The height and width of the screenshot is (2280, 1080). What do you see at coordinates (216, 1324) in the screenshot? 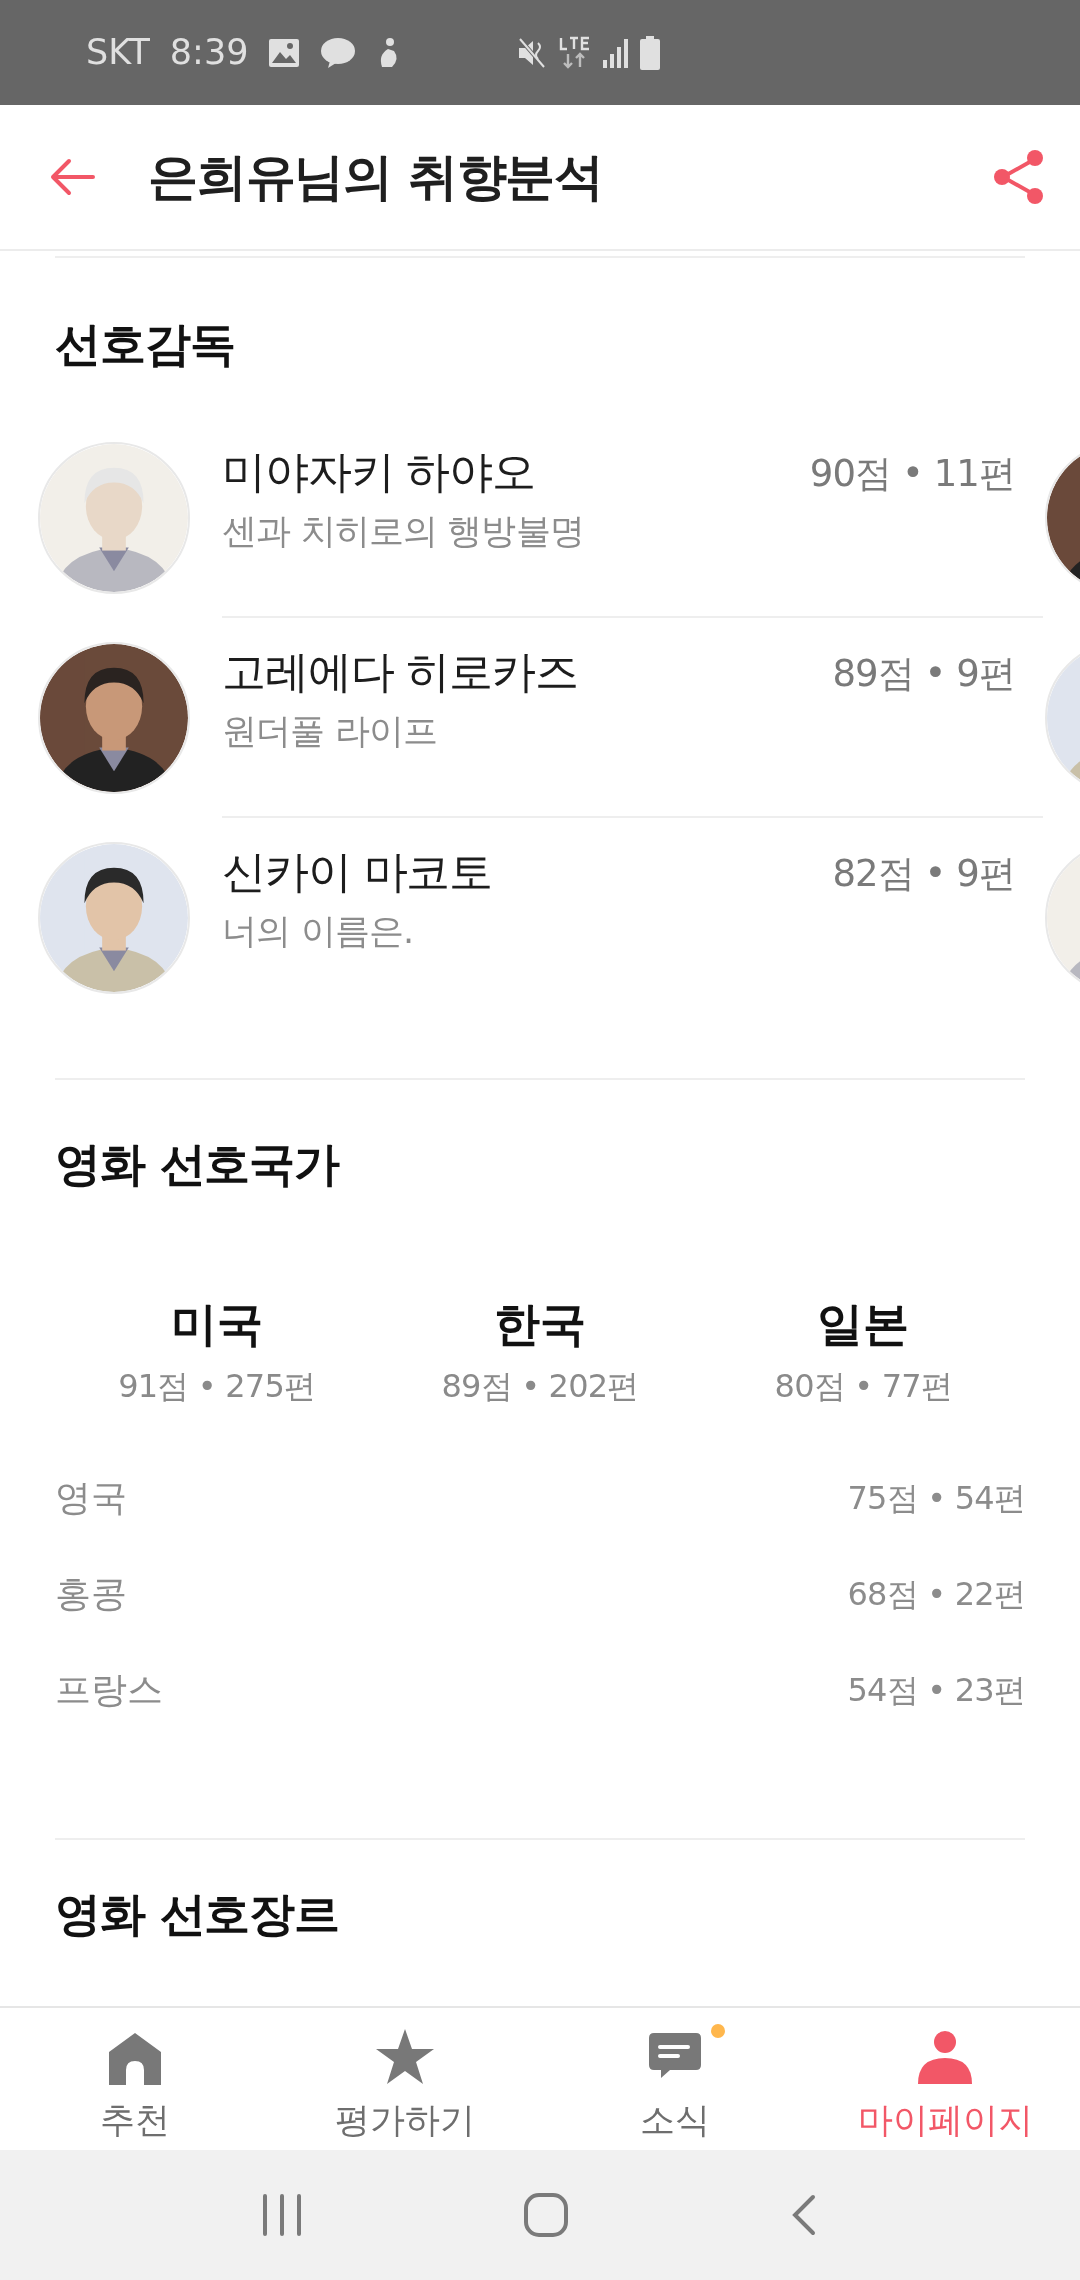
I see `country-name: 미국` at bounding box center [216, 1324].